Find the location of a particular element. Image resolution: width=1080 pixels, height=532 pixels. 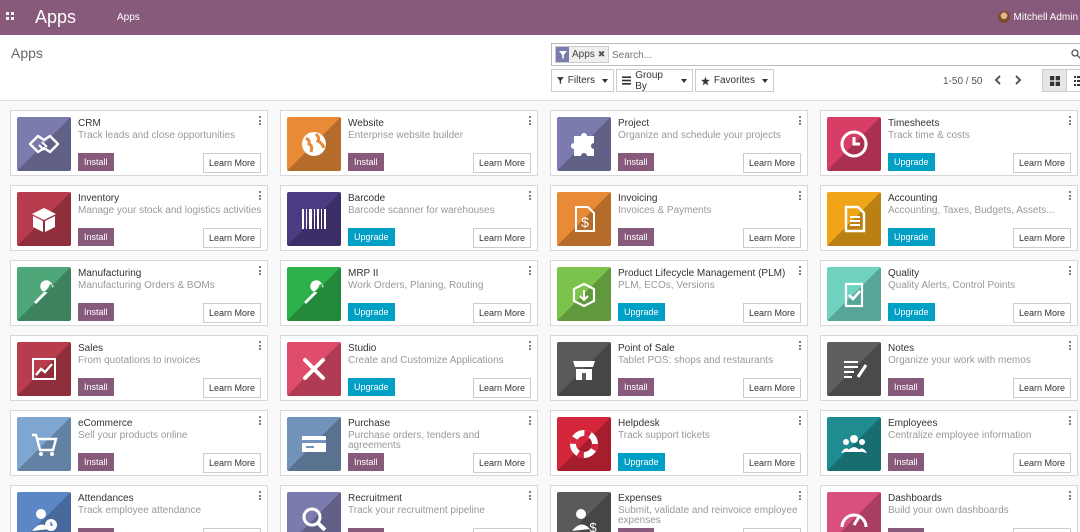

favorites-button: Favorites is located at coordinates (734, 80).